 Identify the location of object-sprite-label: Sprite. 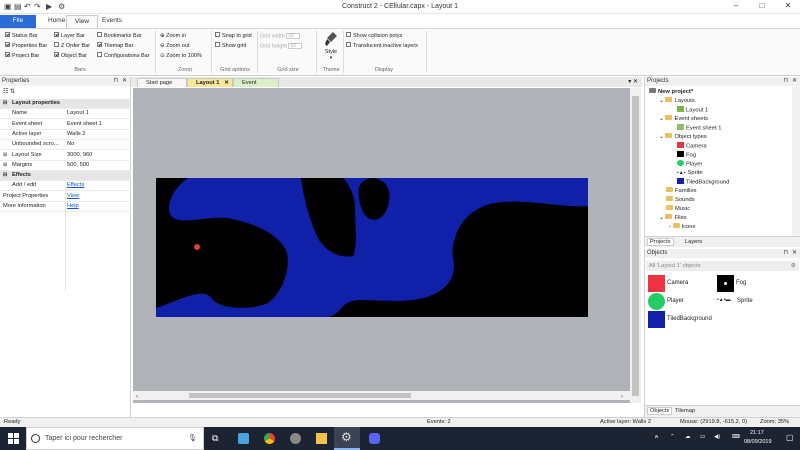
(745, 301).